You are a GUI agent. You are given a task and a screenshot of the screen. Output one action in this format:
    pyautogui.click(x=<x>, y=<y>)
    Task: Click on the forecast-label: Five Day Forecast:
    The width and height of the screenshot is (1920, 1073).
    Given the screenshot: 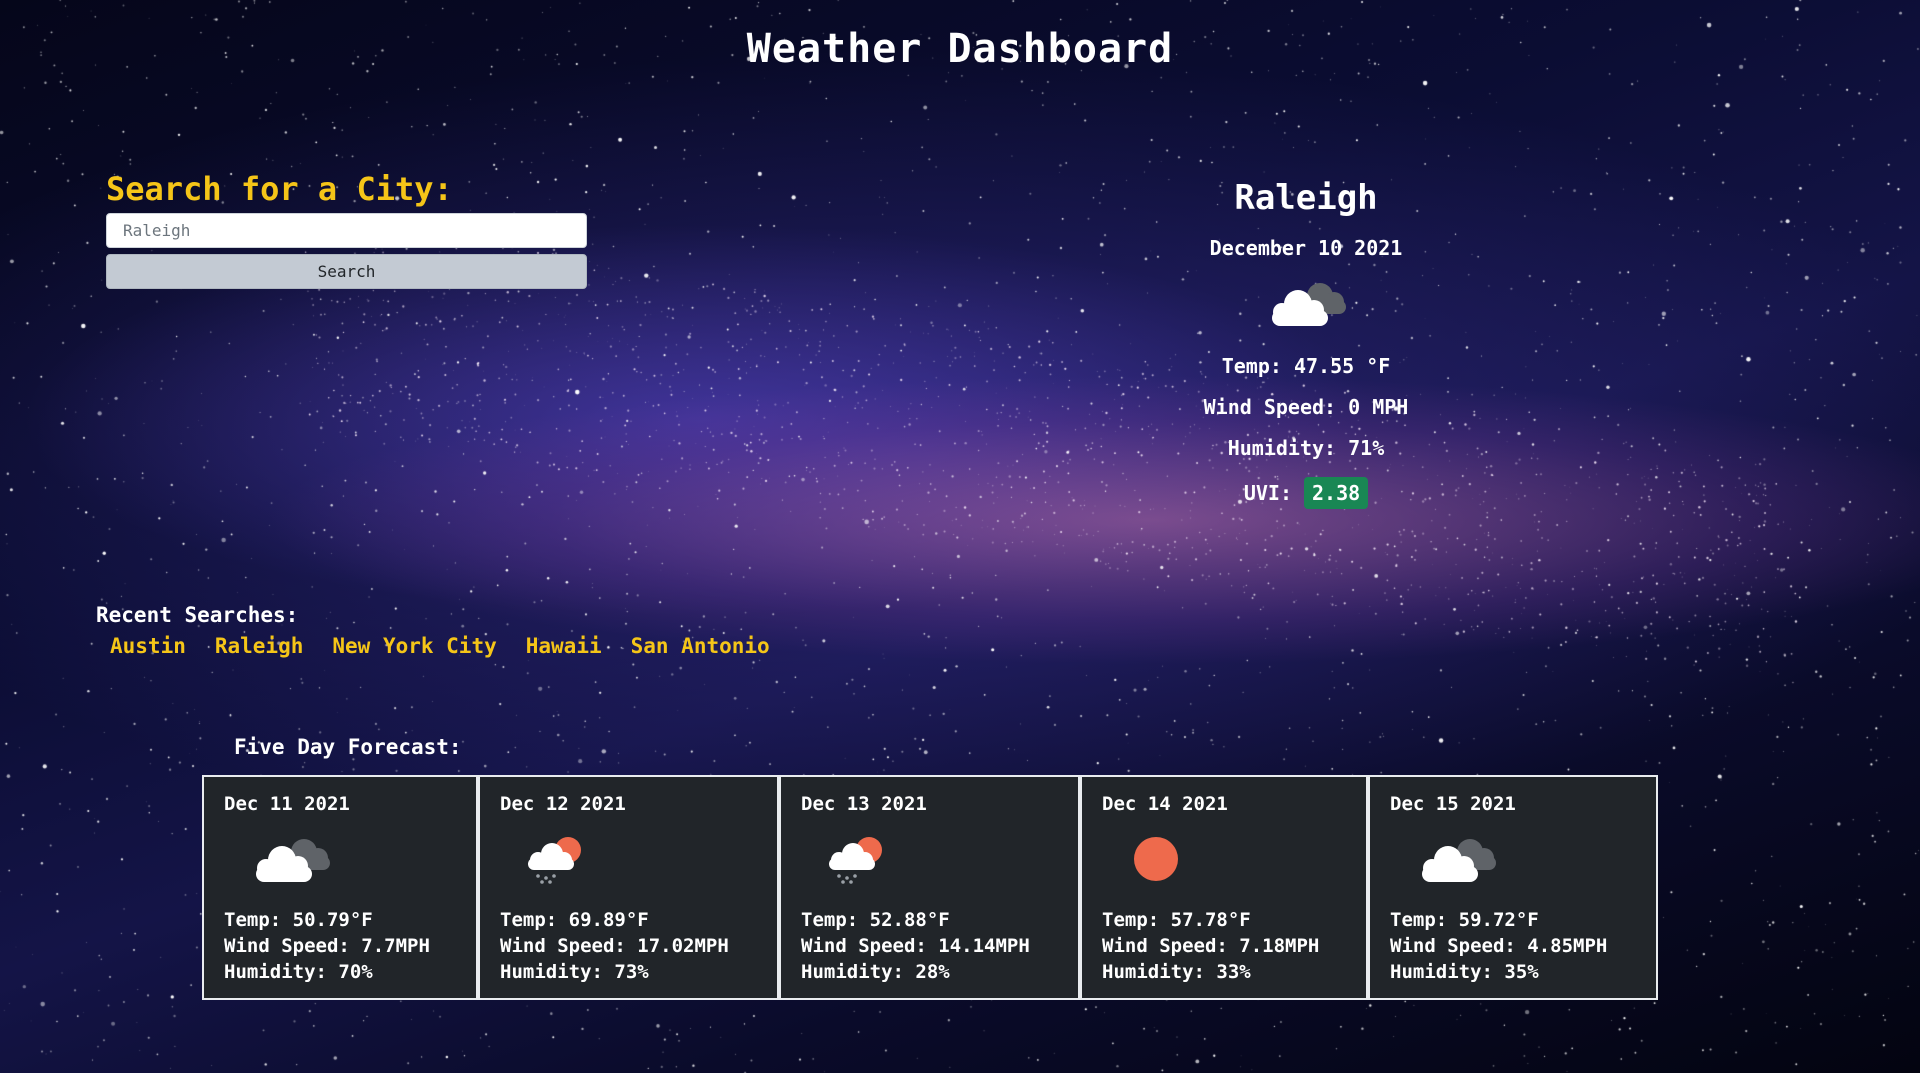 What is the action you would take?
    pyautogui.click(x=348, y=747)
    